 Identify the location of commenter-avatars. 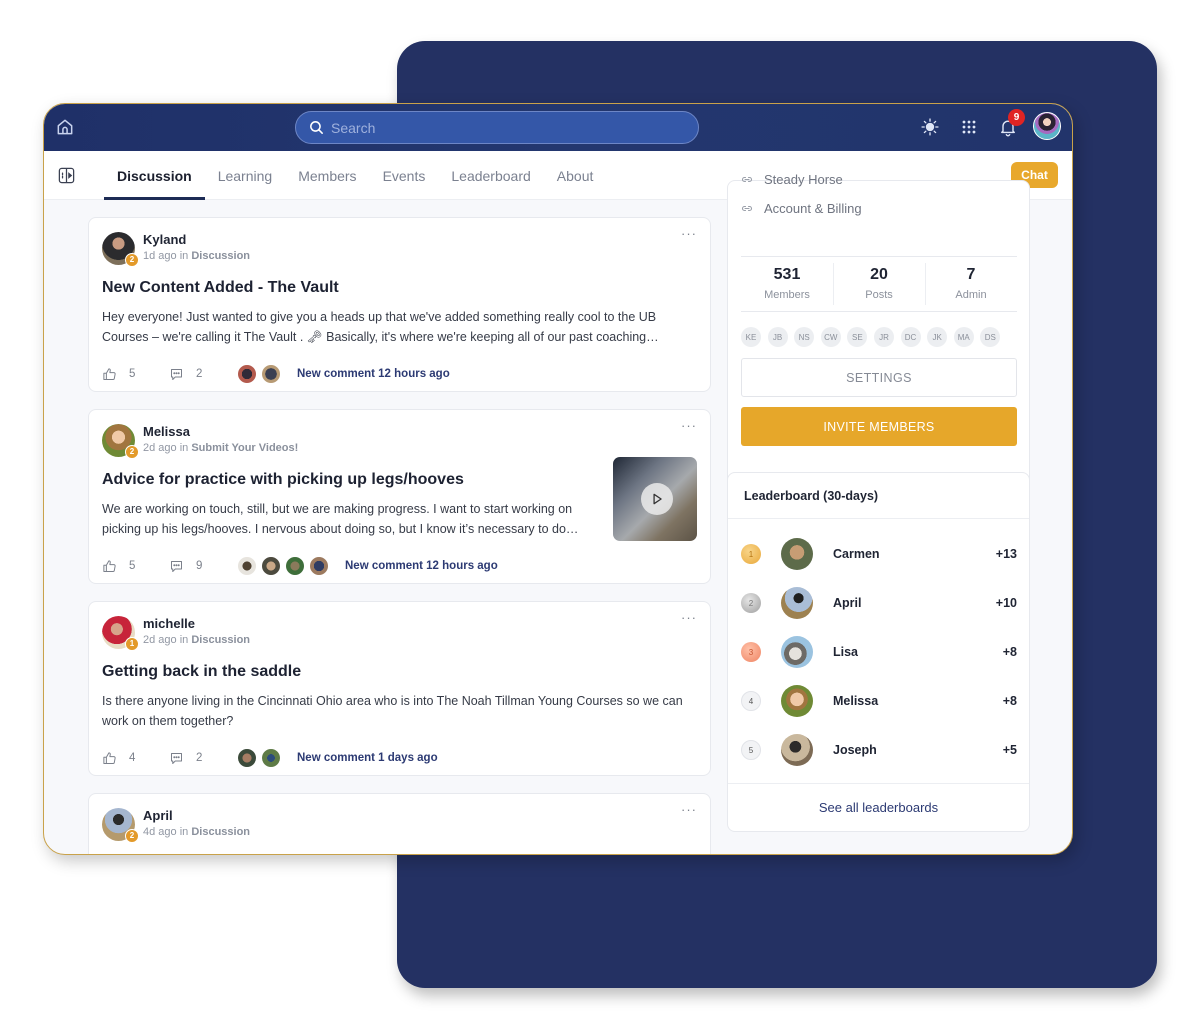
(261, 758).